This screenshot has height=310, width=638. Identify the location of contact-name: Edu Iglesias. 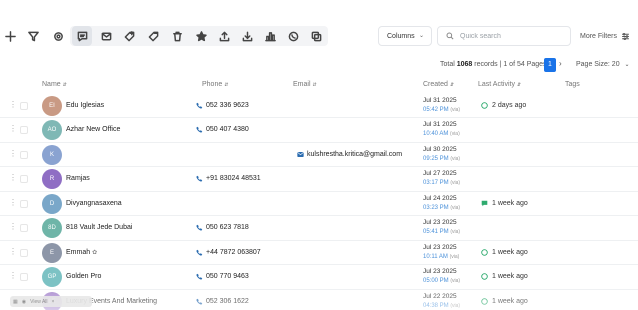
(85, 105).